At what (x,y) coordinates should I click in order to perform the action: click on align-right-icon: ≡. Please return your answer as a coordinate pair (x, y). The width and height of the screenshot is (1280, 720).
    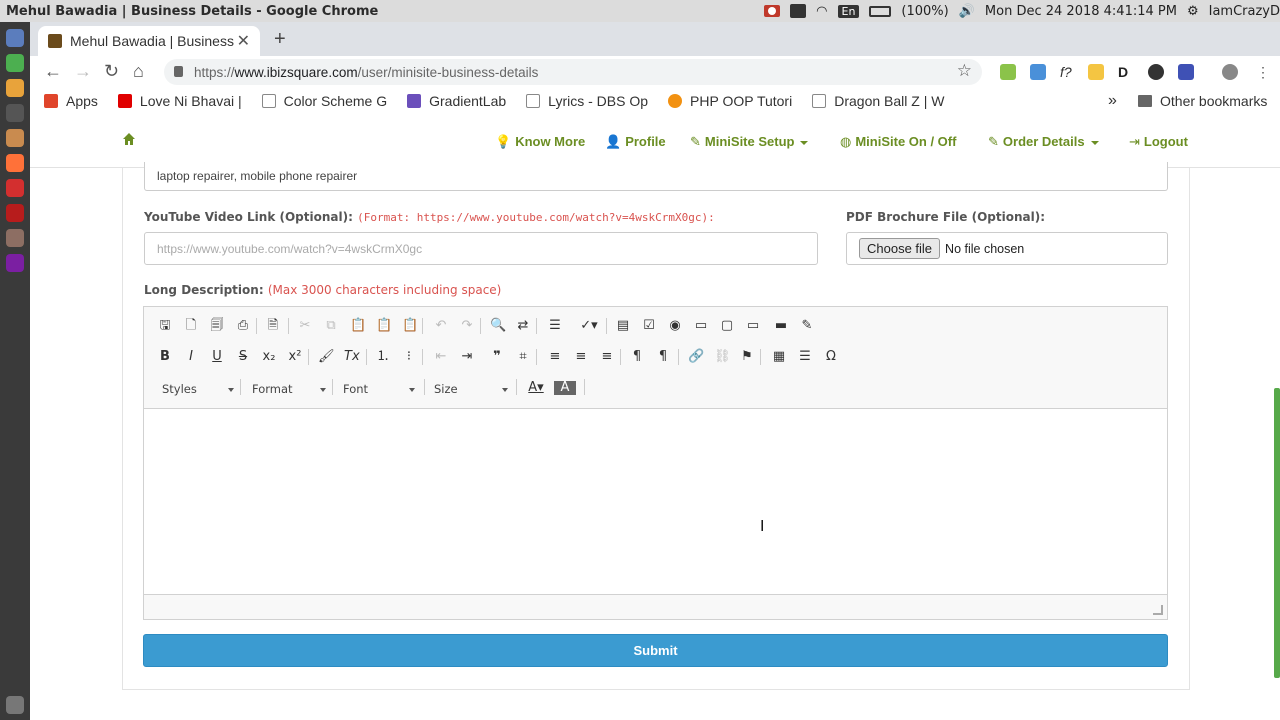
    Looking at the image, I should click on (607, 357).